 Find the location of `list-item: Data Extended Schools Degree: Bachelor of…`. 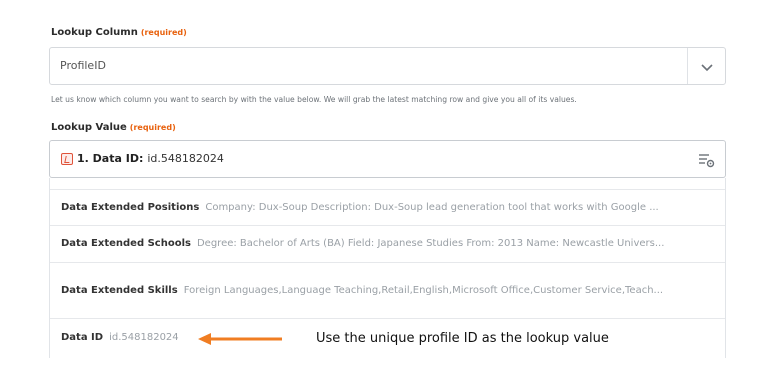

list-item: Data Extended Schools Degree: Bachelor of… is located at coordinates (387, 244).